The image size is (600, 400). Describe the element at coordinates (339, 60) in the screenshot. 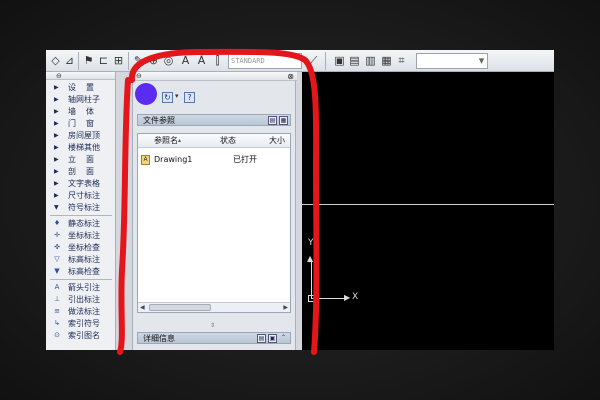

I see `layer-icon: ▣` at that location.